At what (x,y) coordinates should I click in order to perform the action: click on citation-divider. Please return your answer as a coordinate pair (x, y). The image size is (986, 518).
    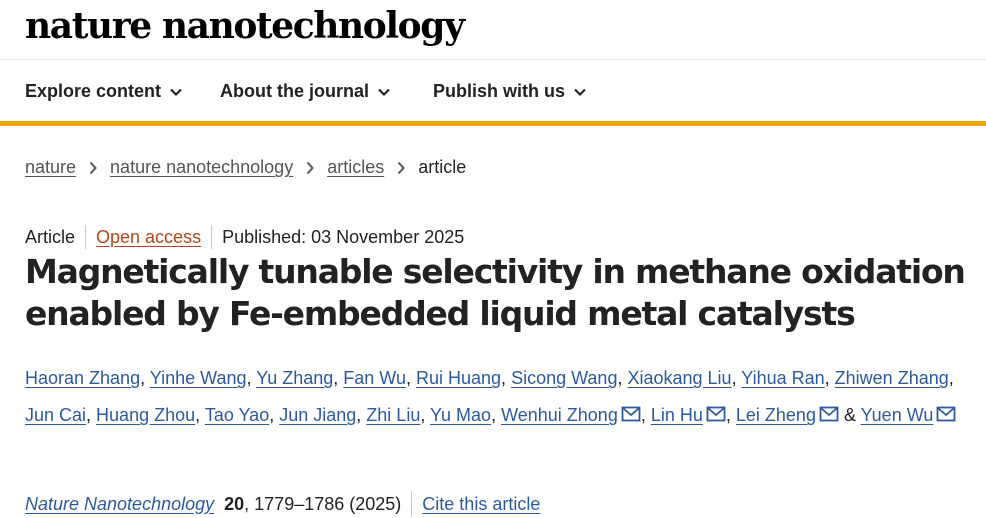
    Looking at the image, I should click on (412, 504).